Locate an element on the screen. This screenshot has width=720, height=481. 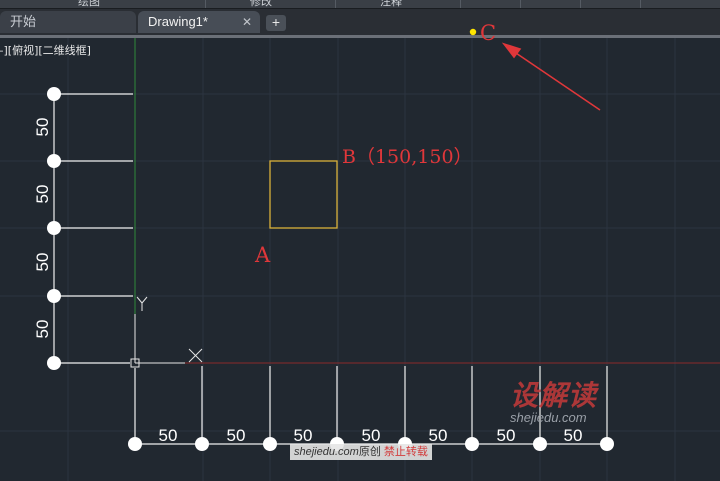
yellow-rectangle is located at coordinates (303, 194).